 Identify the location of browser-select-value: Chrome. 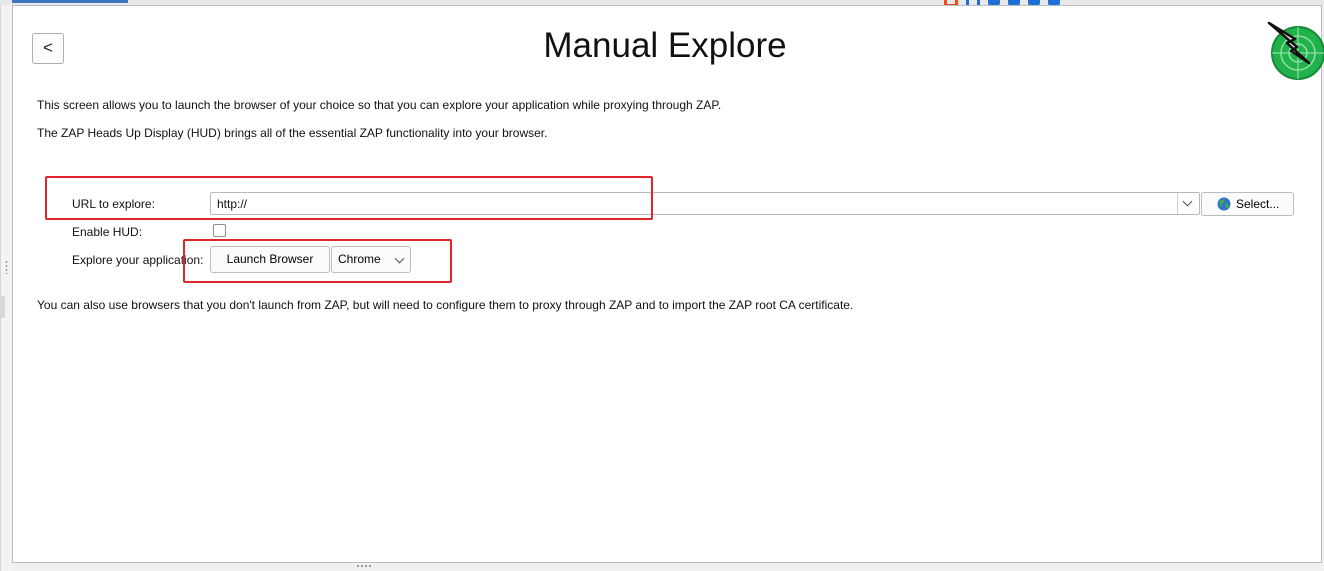
(359, 259).